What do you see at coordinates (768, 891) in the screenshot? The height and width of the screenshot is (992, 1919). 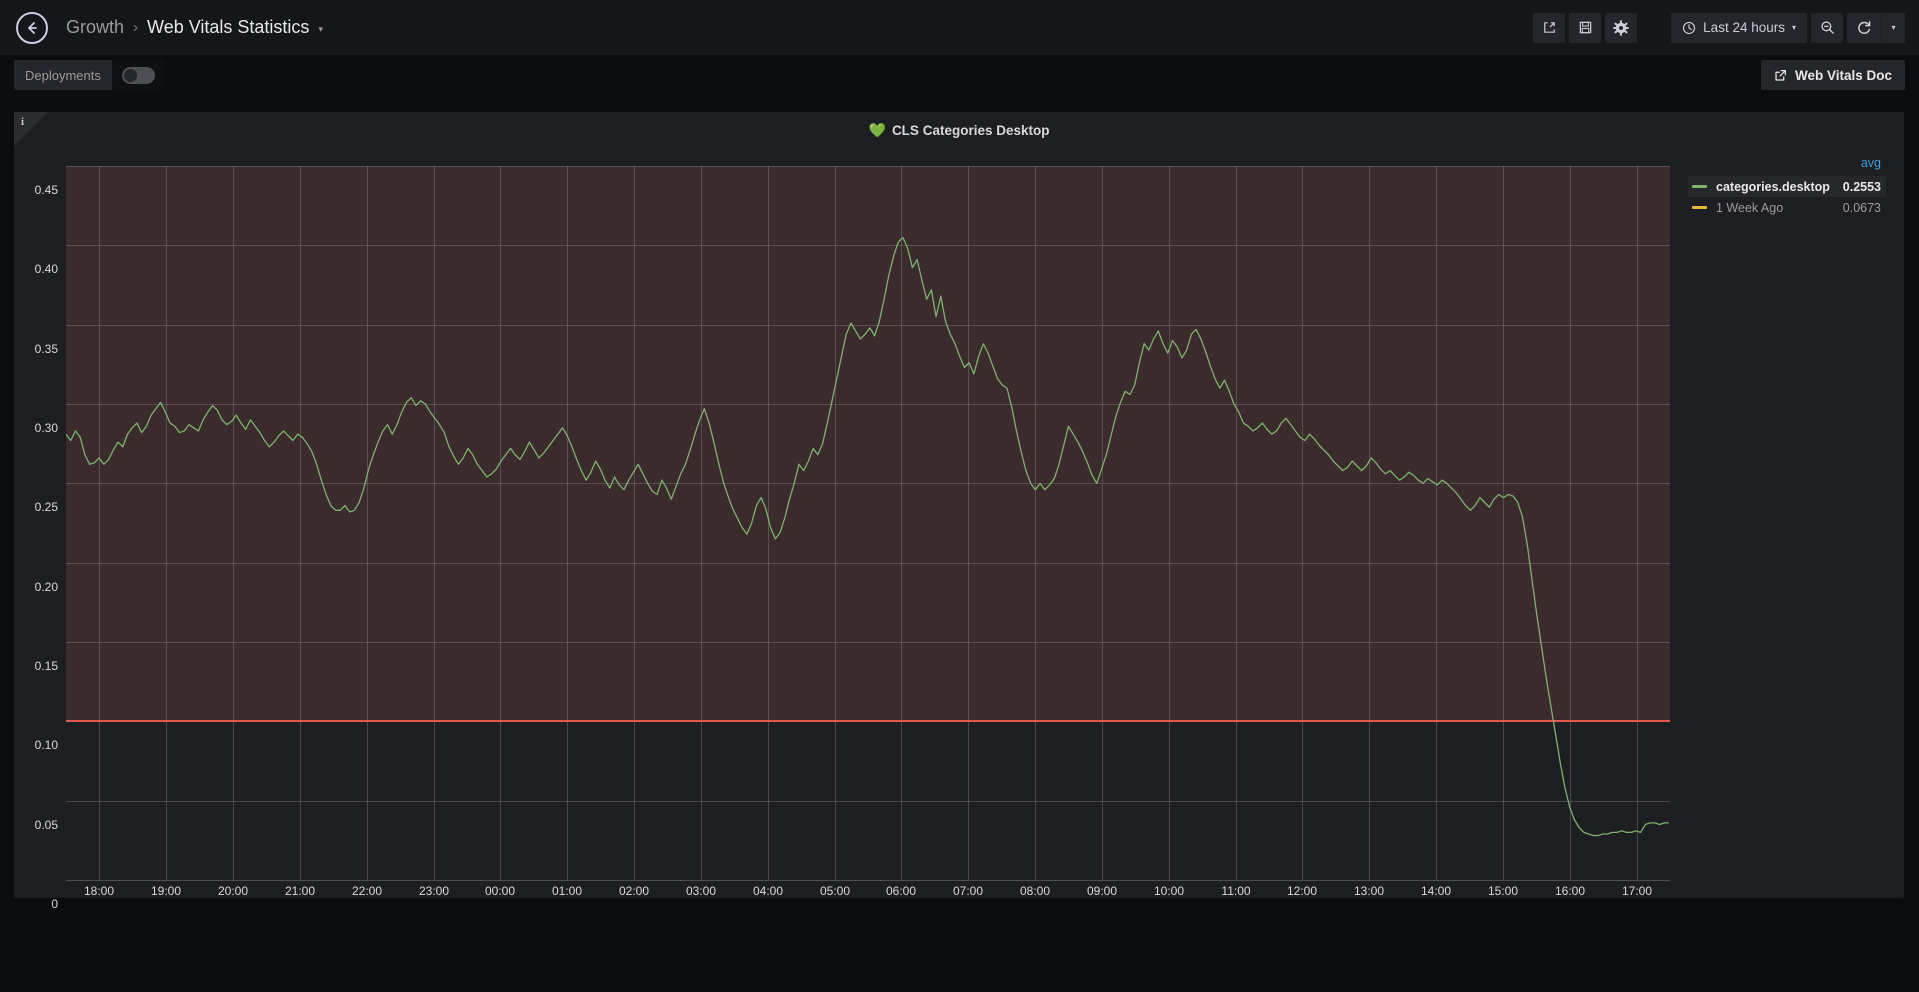 I see `x-axis-tick-label: 04:00` at bounding box center [768, 891].